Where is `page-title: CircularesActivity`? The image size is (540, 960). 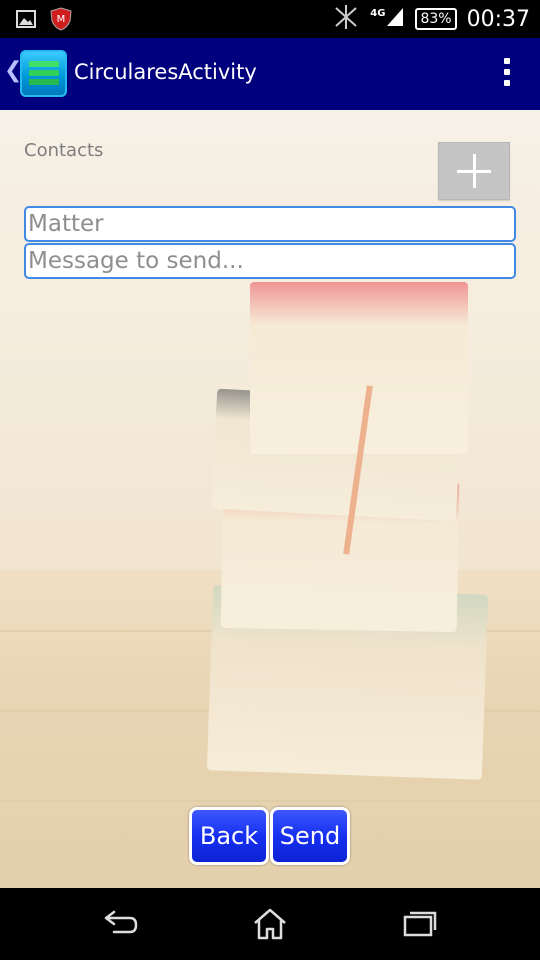
page-title: CircularesActivity is located at coordinates (165, 72).